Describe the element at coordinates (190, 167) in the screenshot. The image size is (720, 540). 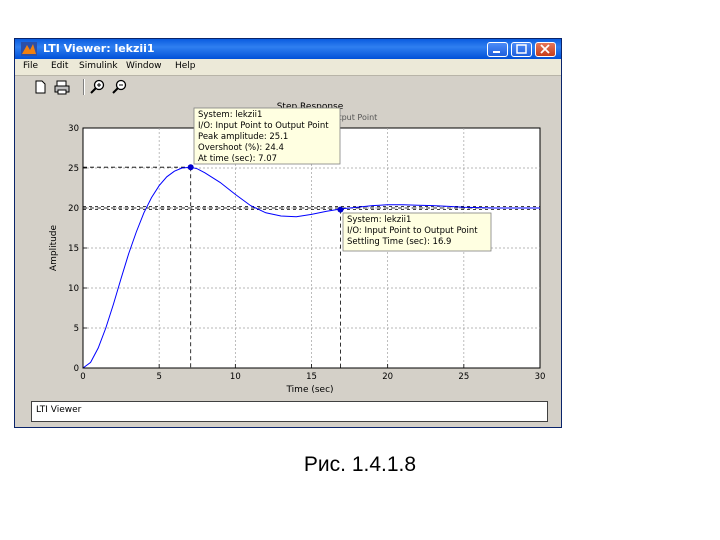
I see `peak-marker` at that location.